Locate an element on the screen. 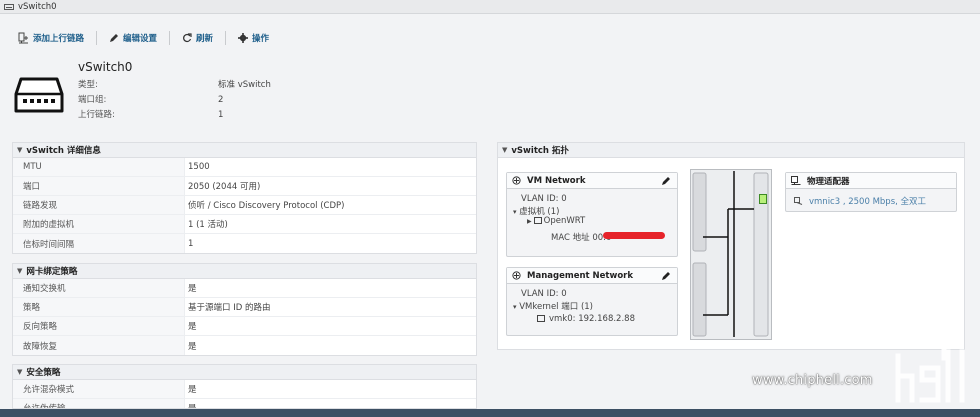  security-header: ▼ 安全策略 is located at coordinates (244, 372).